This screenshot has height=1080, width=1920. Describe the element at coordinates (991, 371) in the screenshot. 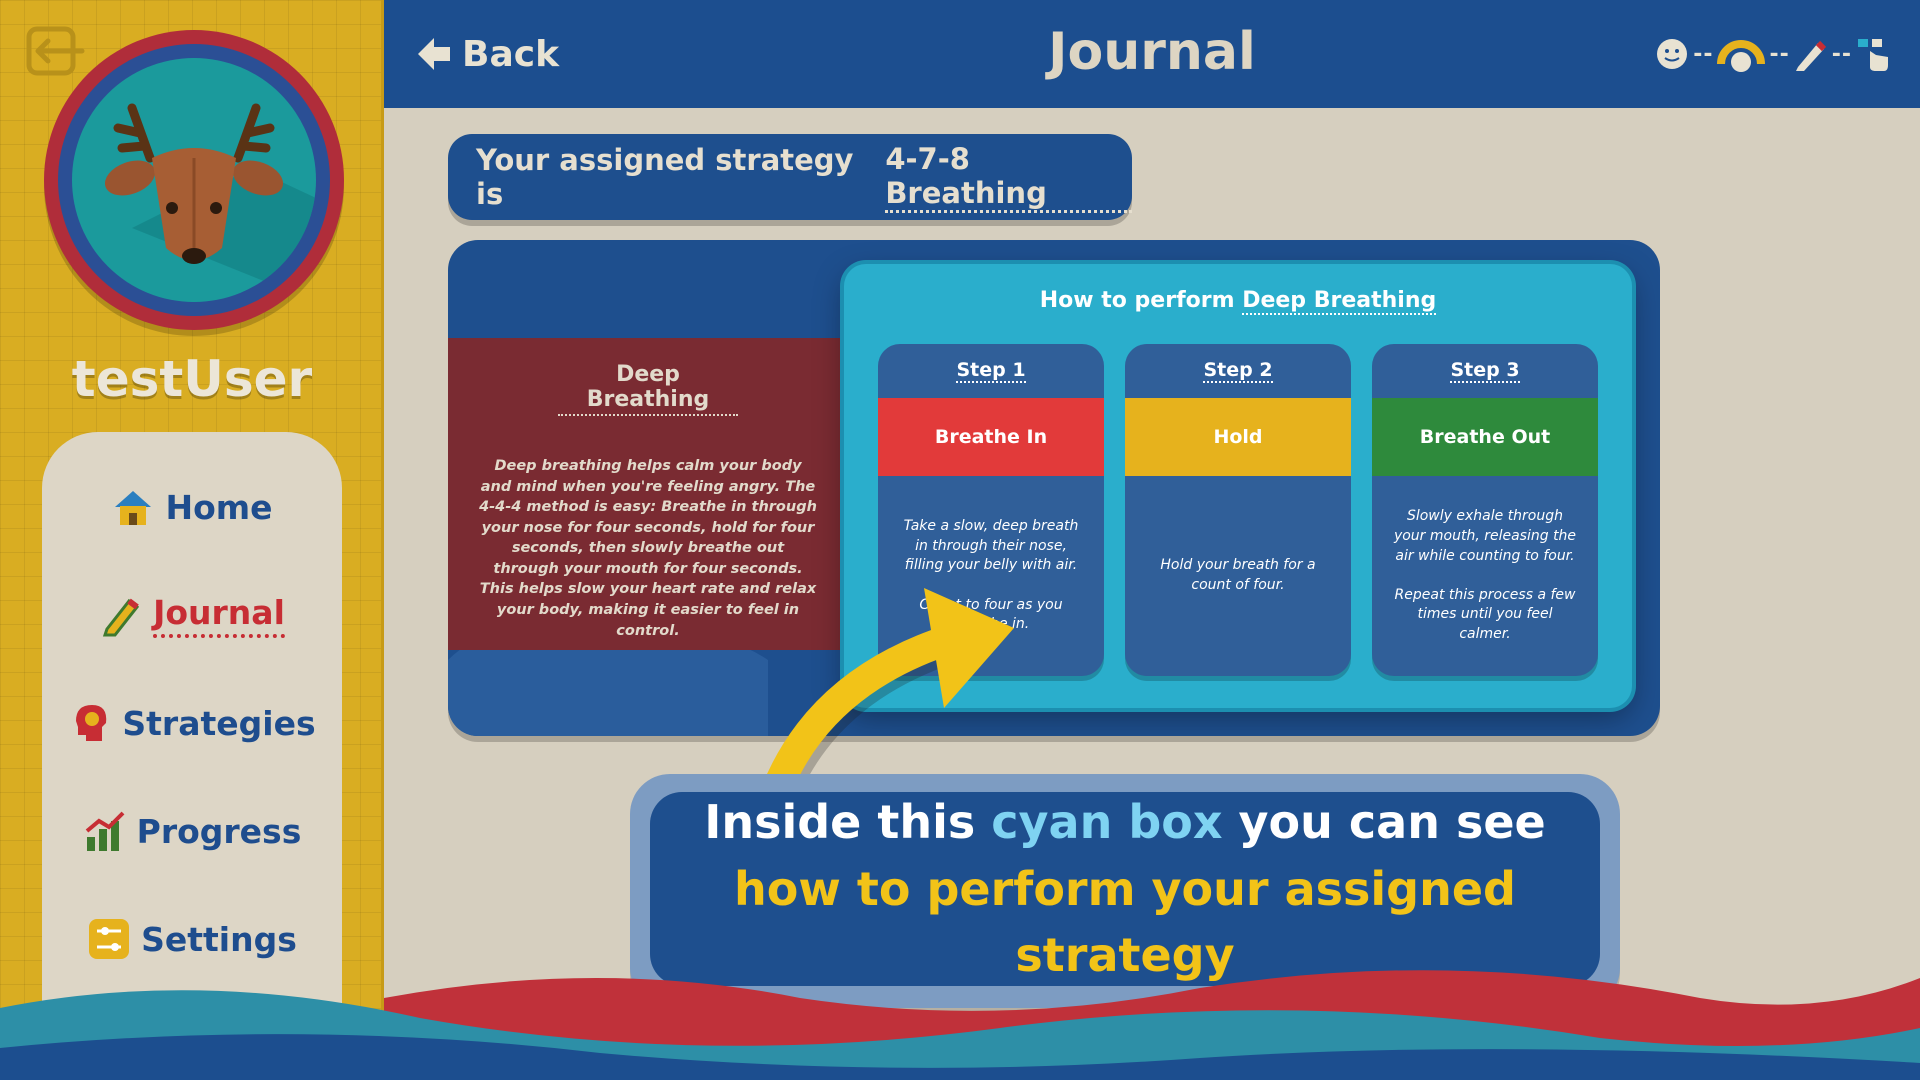

I see `step-number: Step 1` at that location.